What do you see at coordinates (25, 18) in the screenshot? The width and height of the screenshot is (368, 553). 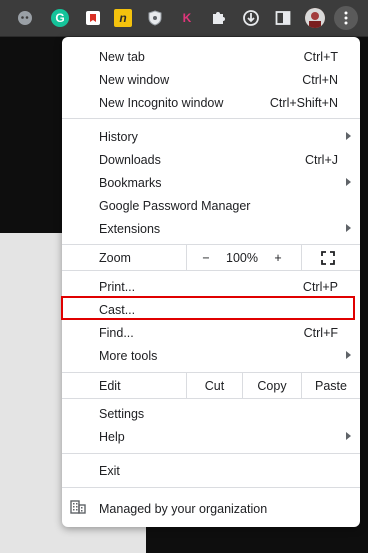 I see `chat-extension-icon` at bounding box center [25, 18].